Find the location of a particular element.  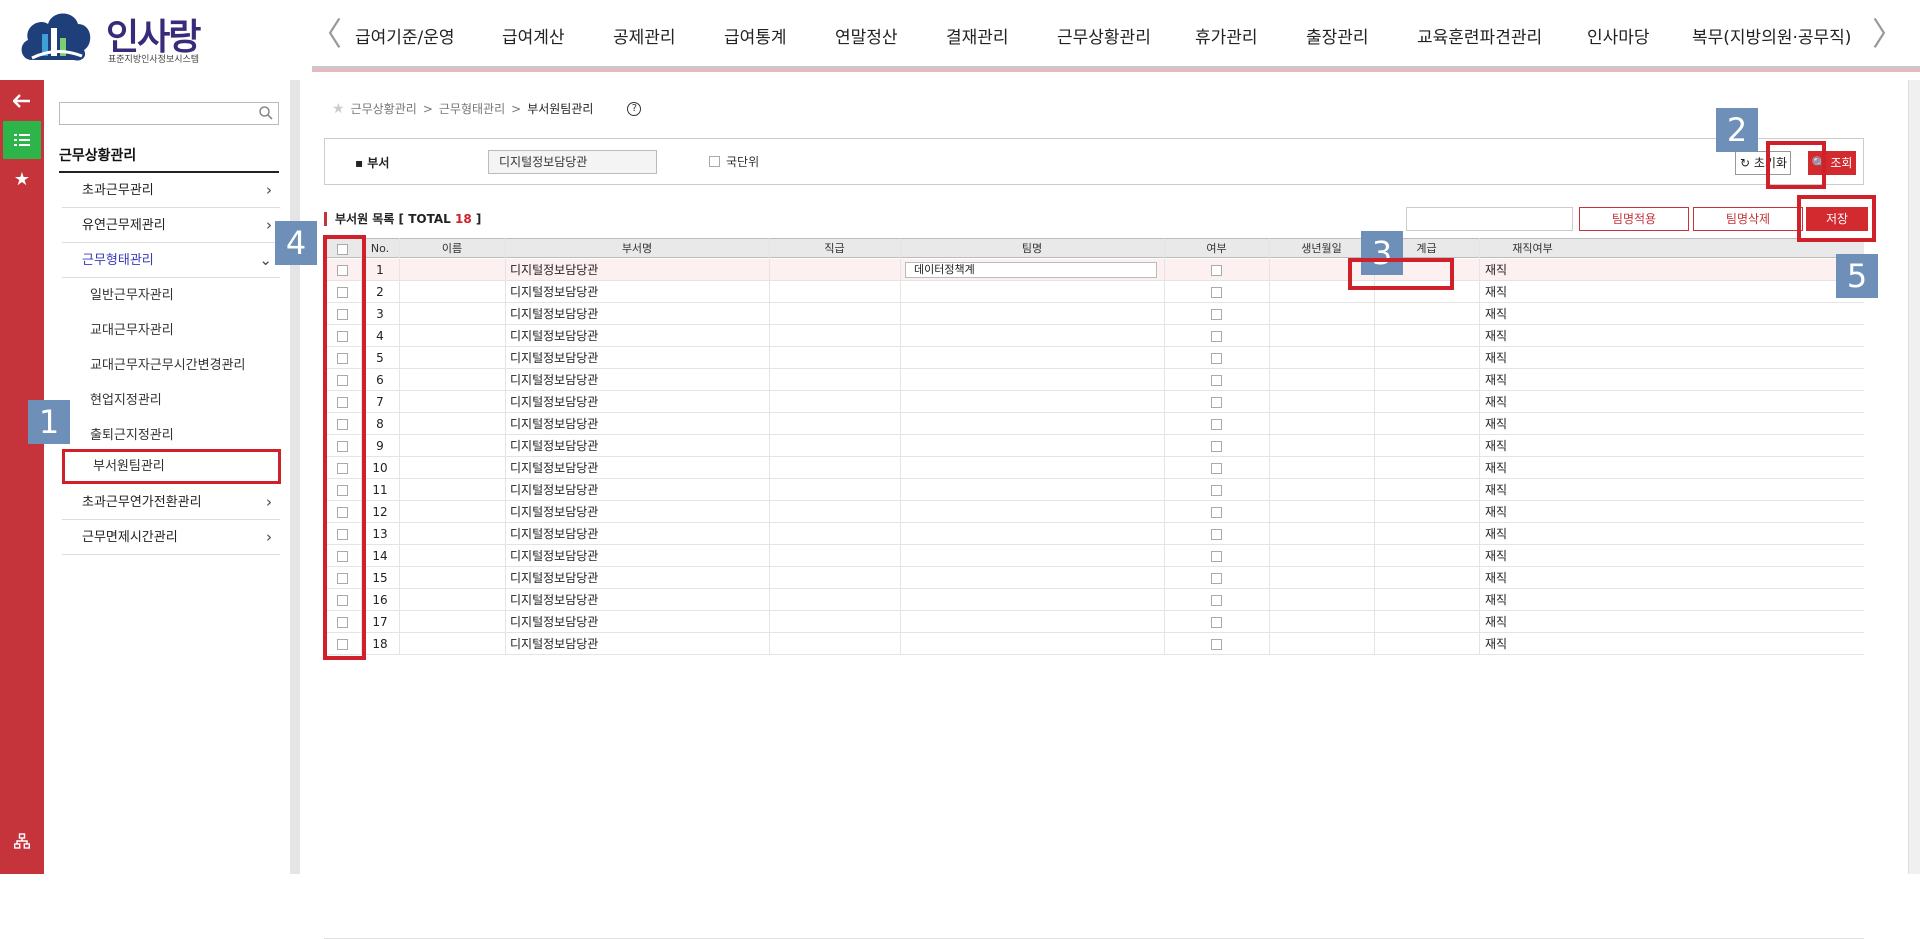

table-row: 9 디지털정보담당관 재직 is located at coordinates (1094, 446).